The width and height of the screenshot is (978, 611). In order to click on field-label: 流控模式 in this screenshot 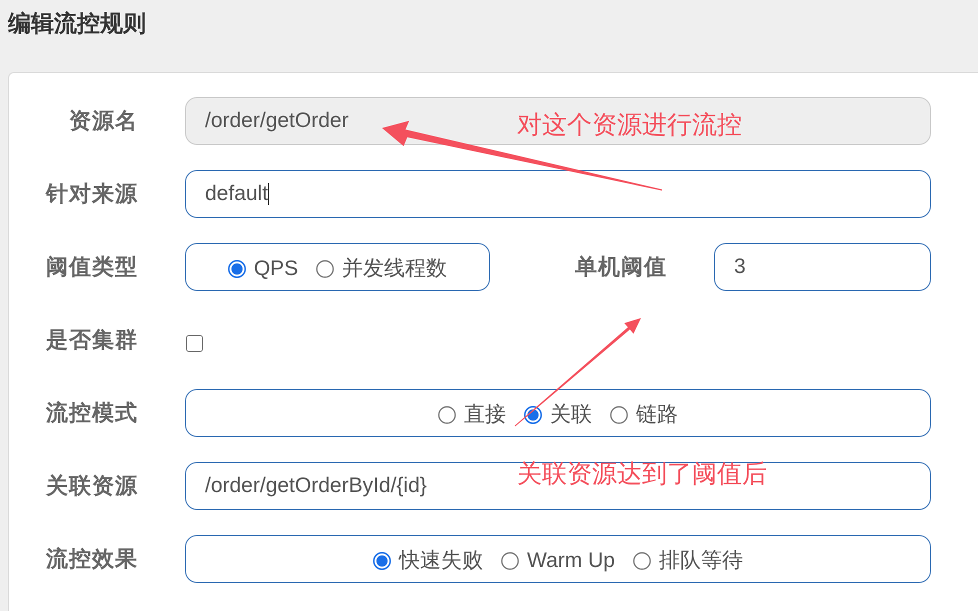, I will do `click(91, 413)`.